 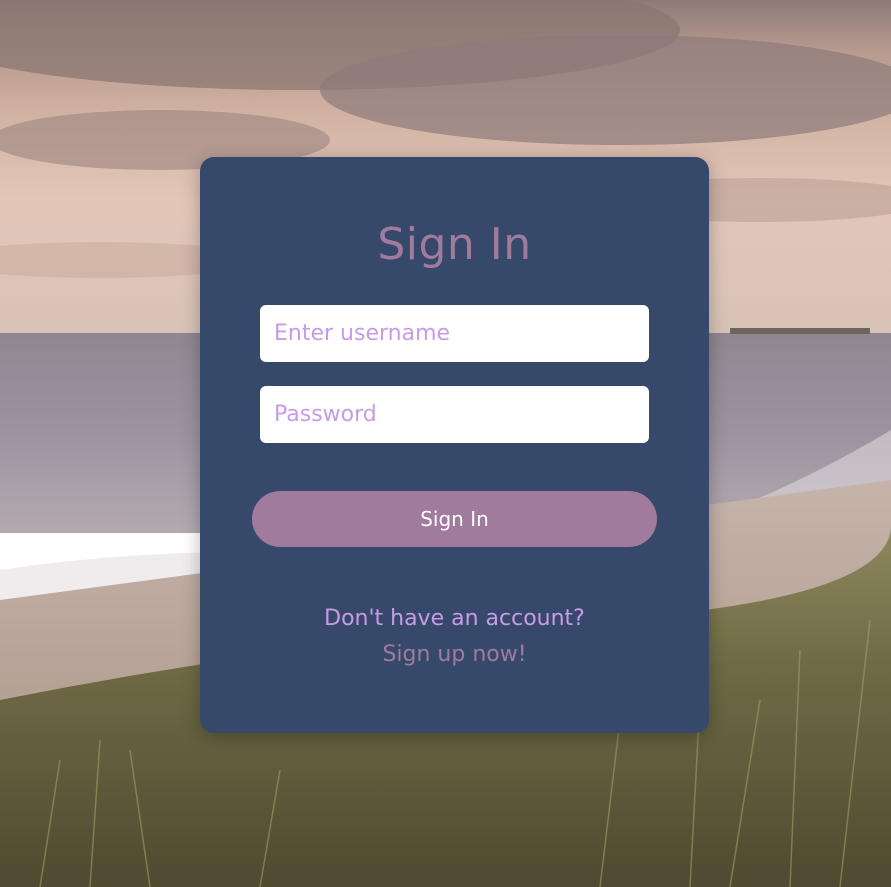 What do you see at coordinates (454, 618) in the screenshot?
I see `signup-prompt: Don't have an account?` at bounding box center [454, 618].